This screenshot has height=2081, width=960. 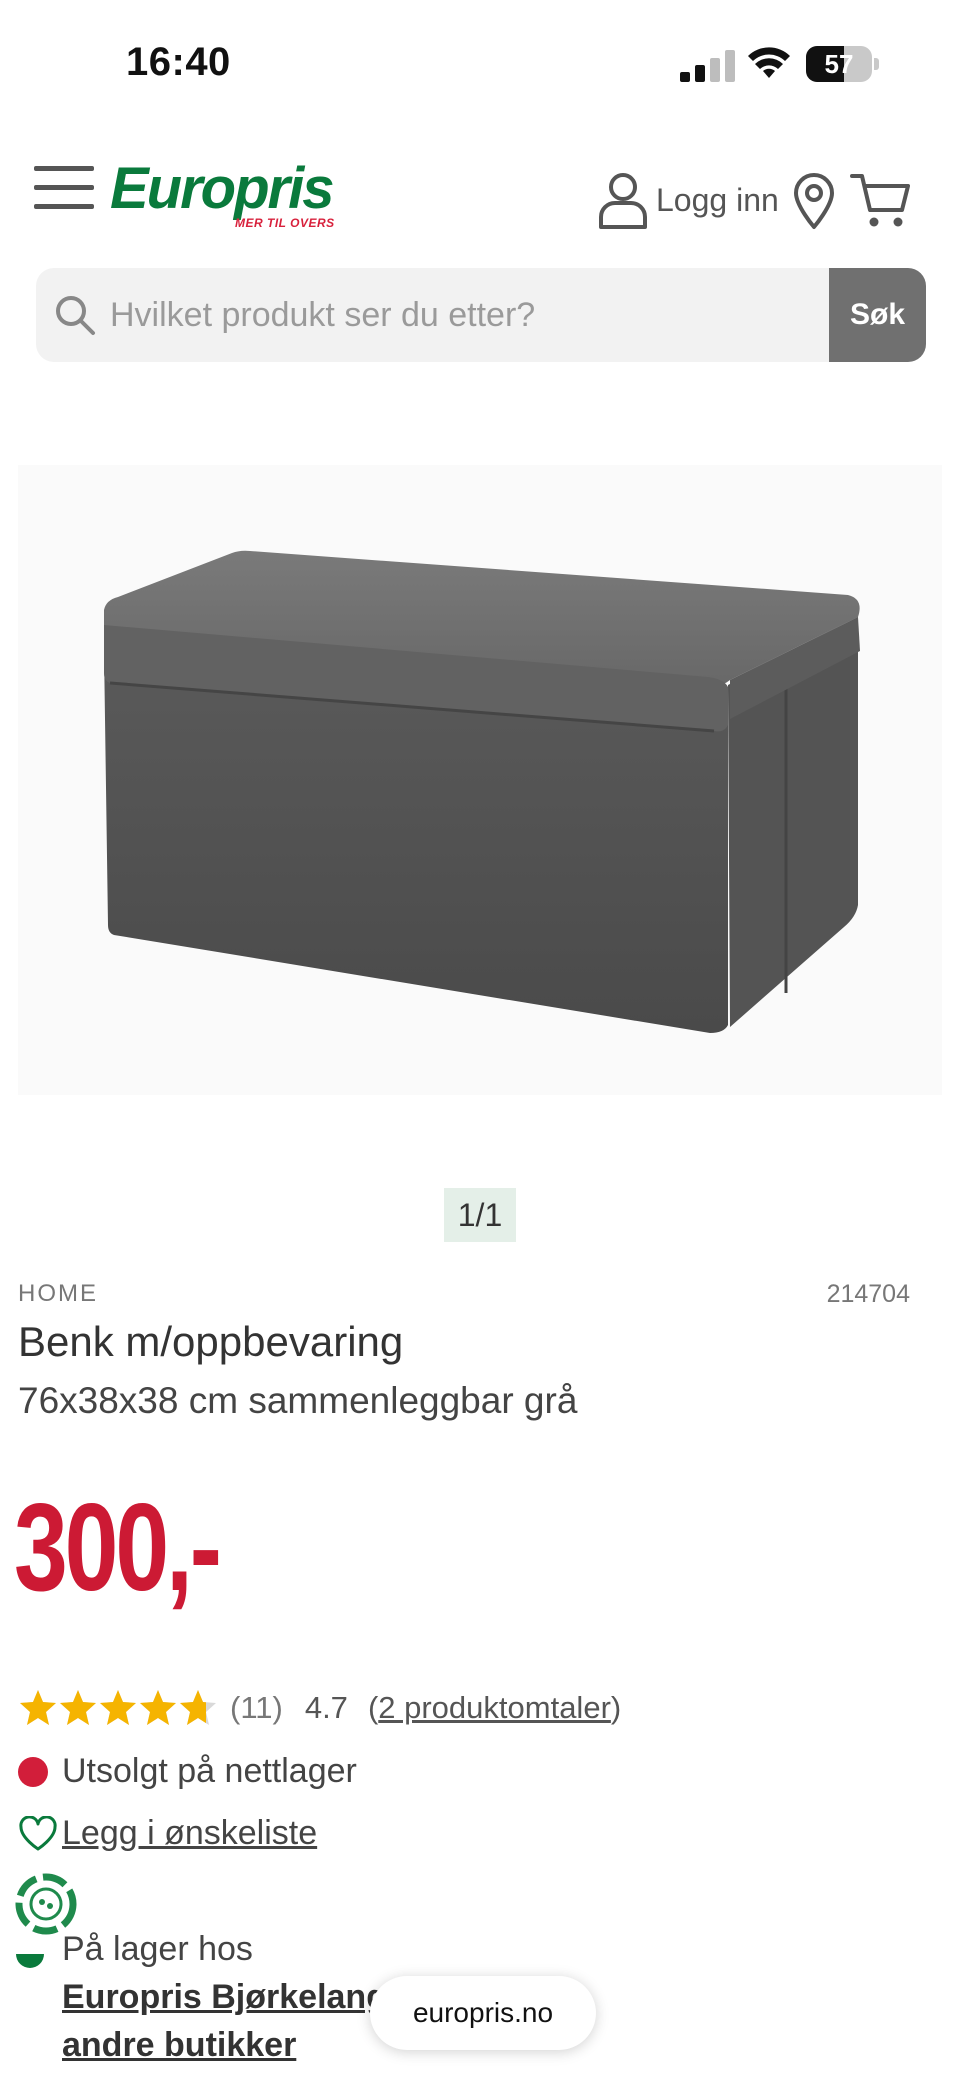 What do you see at coordinates (623, 201) in the screenshot?
I see `user-icon` at bounding box center [623, 201].